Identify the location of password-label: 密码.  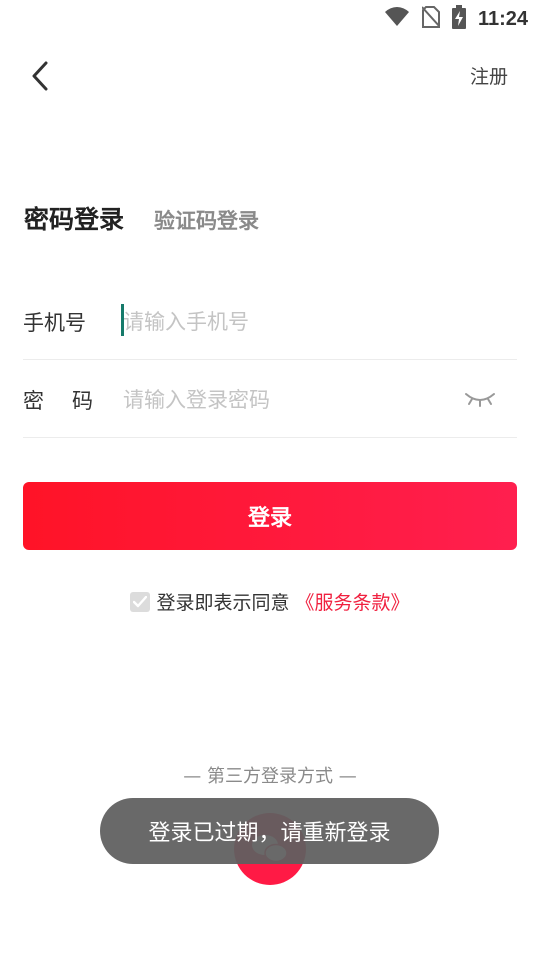
(72, 400).